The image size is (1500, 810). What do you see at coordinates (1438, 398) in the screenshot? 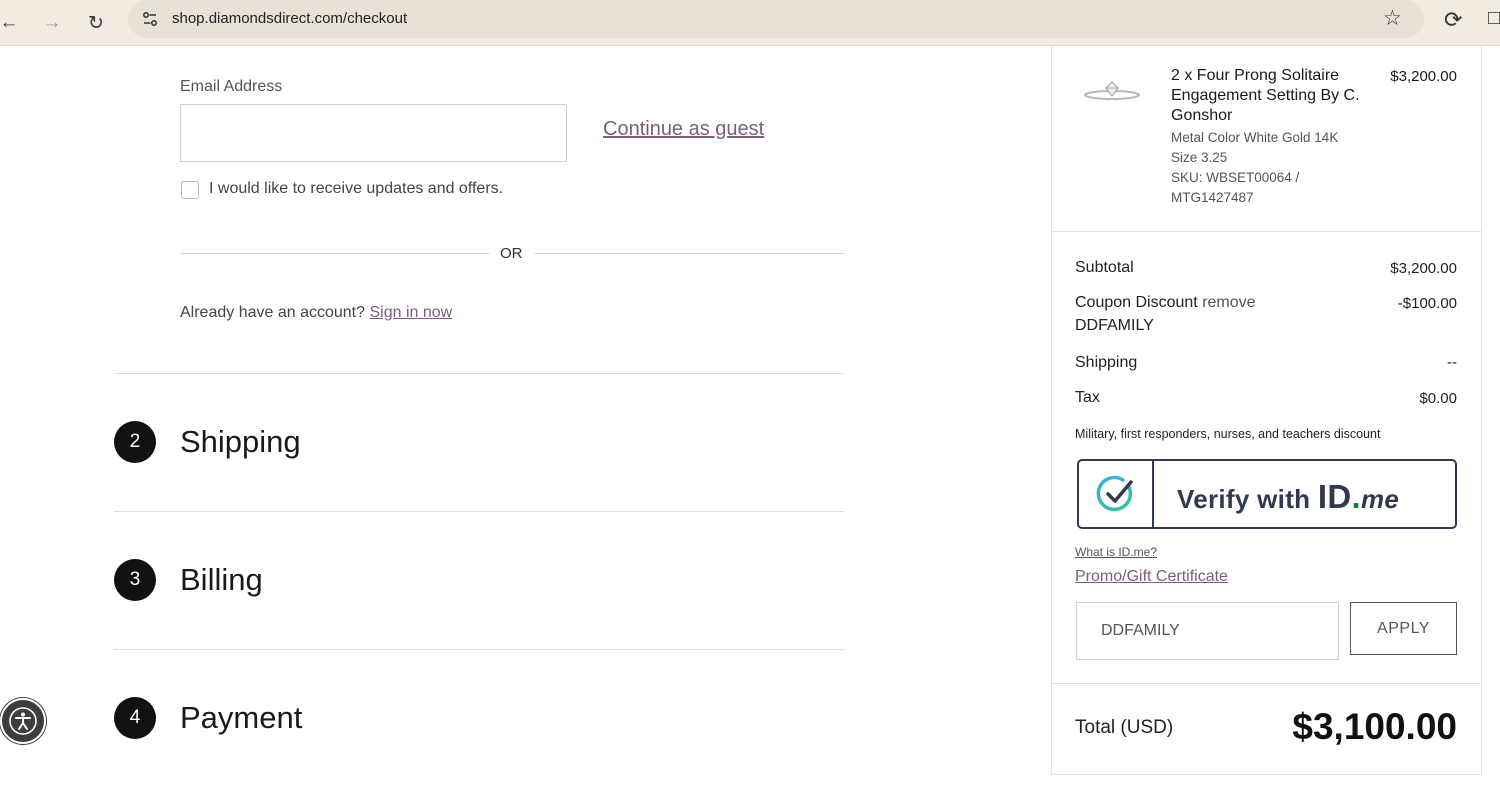
I see `tax-value: $0.00` at bounding box center [1438, 398].